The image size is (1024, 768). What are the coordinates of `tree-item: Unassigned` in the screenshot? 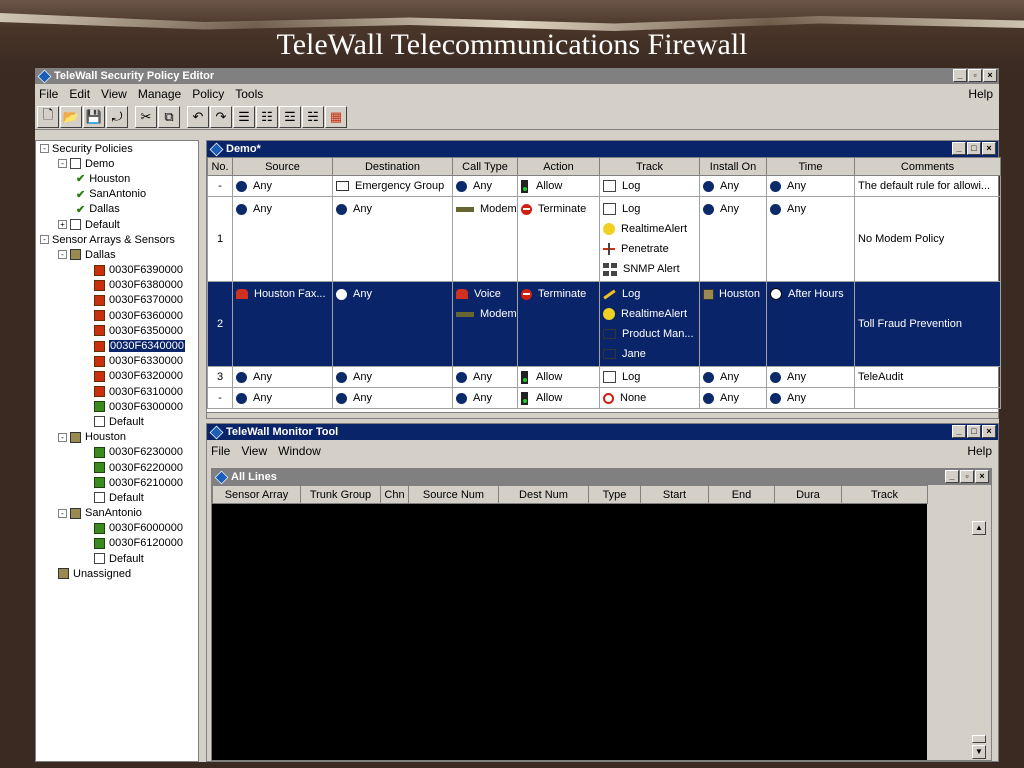 It's located at (117, 573).